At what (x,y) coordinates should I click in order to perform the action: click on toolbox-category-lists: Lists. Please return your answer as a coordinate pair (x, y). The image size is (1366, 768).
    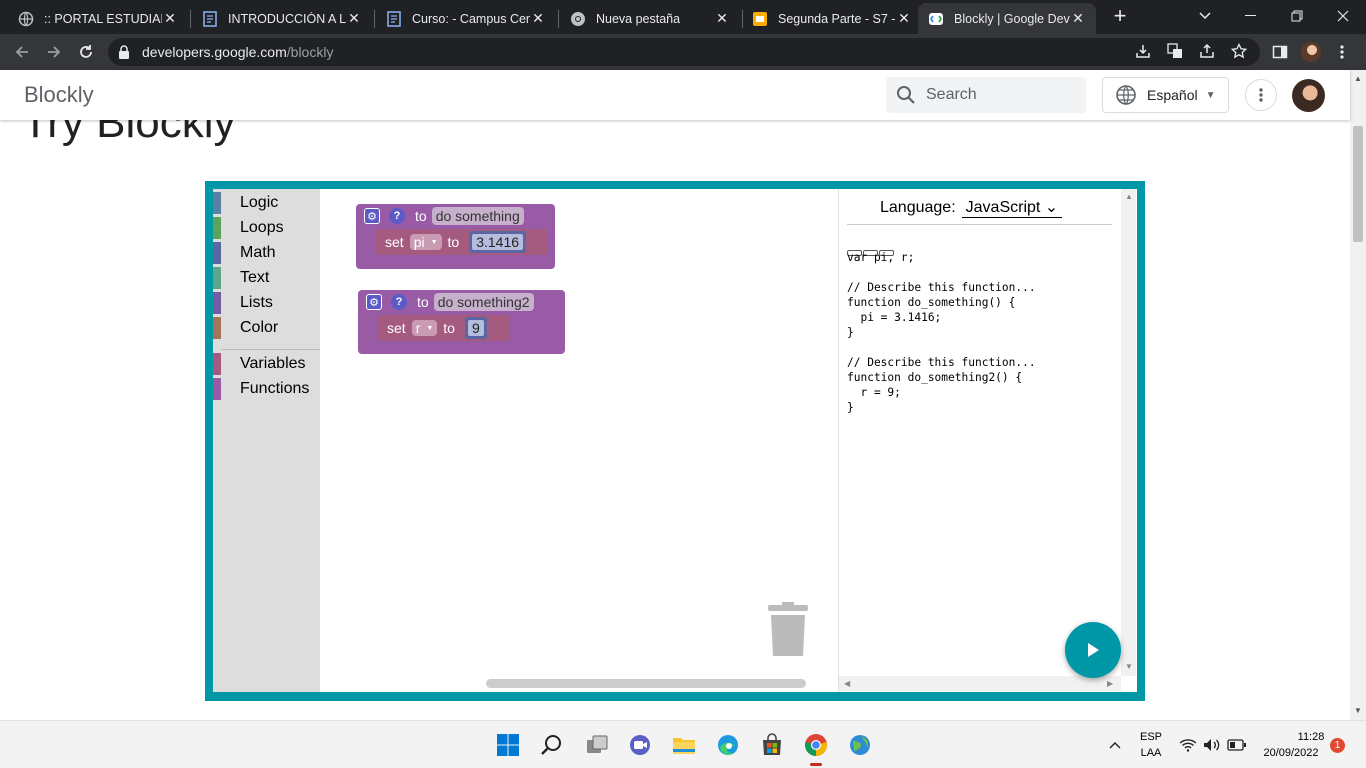
    Looking at the image, I should click on (243, 303).